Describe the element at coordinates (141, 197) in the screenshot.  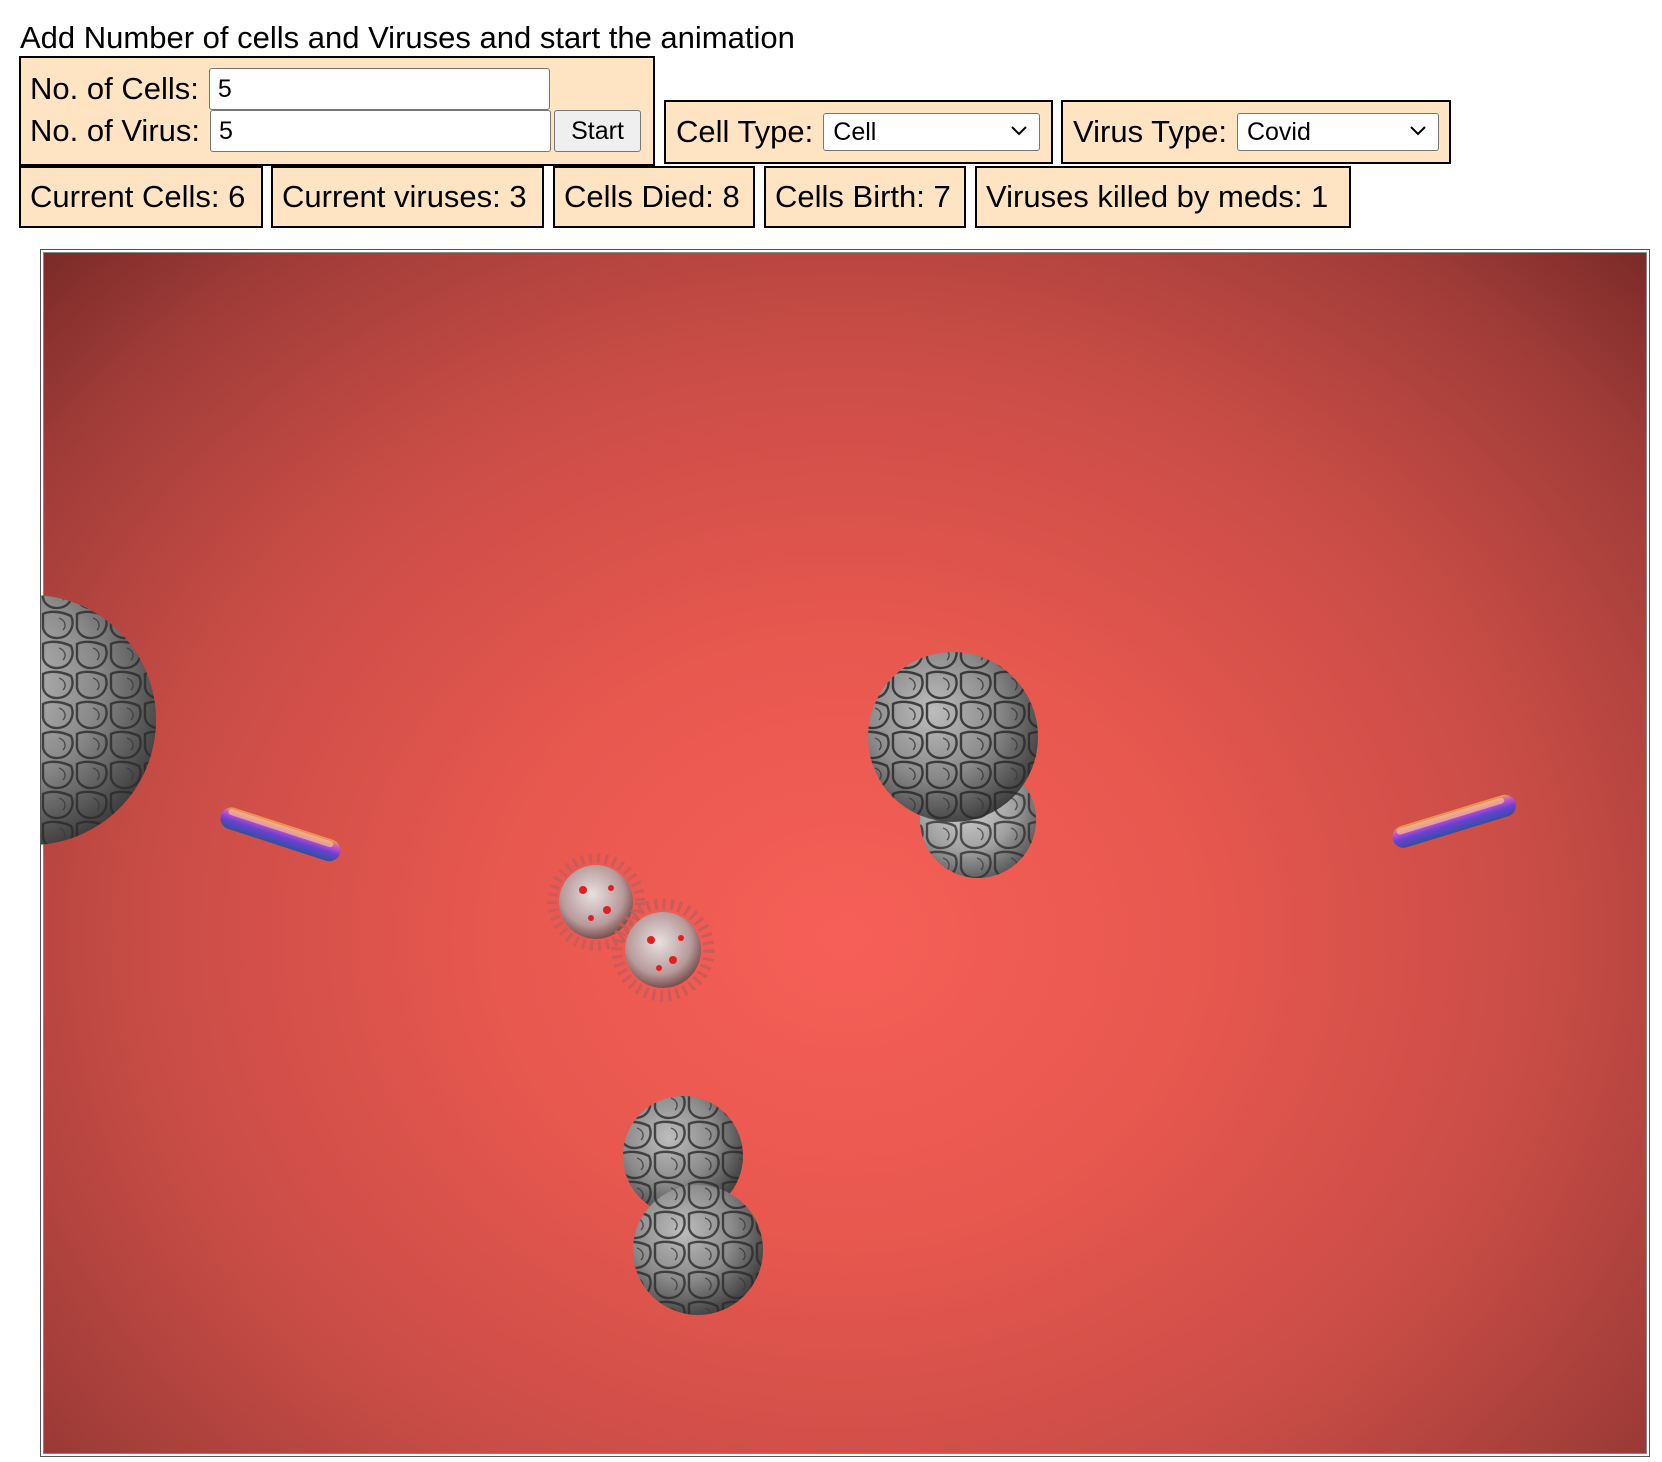
I see `current-cells-stat: Current Cells: 6` at that location.